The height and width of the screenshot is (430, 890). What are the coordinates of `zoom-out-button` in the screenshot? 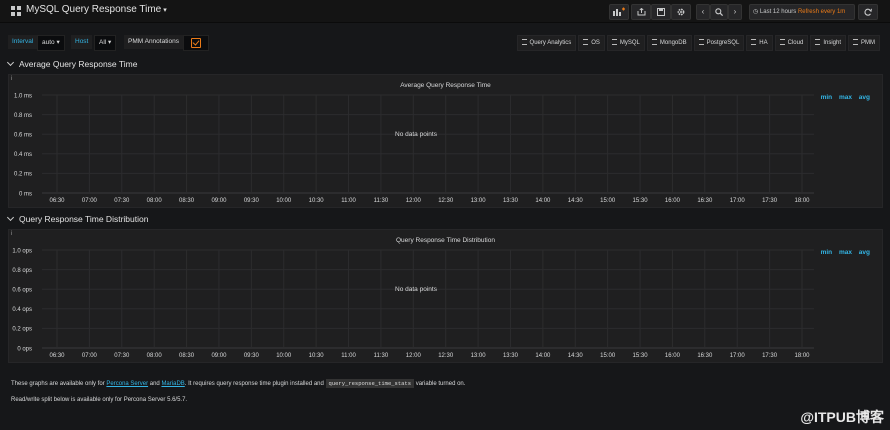 It's located at (719, 12).